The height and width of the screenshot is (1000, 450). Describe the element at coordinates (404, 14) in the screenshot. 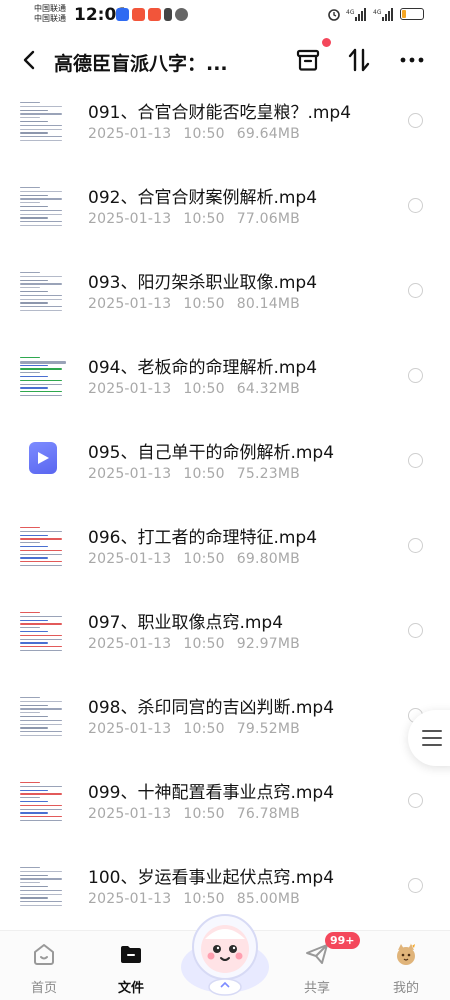

I see `battery-level` at that location.